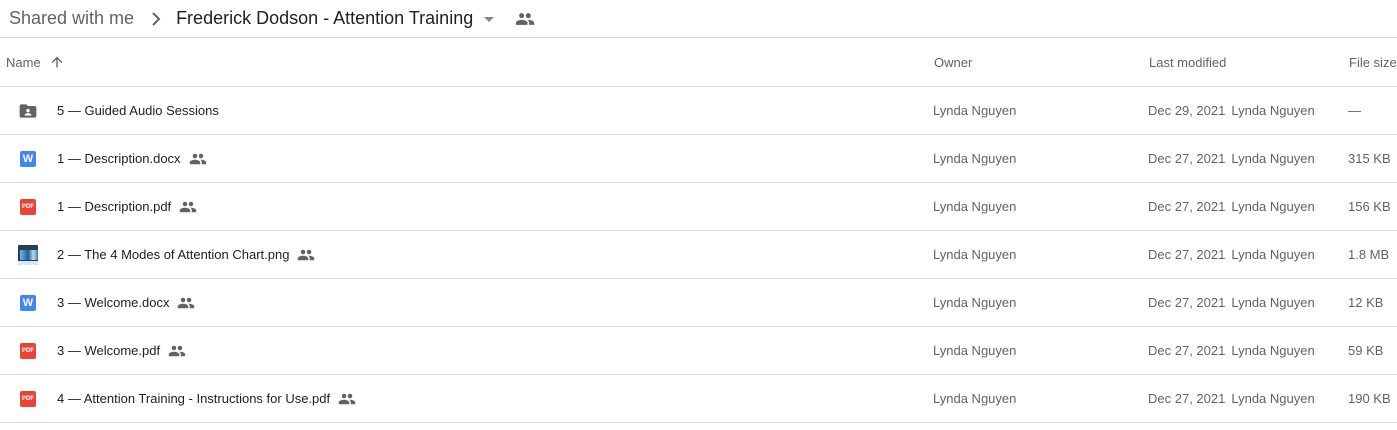 Image resolution: width=1397 pixels, height=430 pixels. Describe the element at coordinates (109, 350) in the screenshot. I see `file-name-text: 3 — Welcome.pdf` at that location.